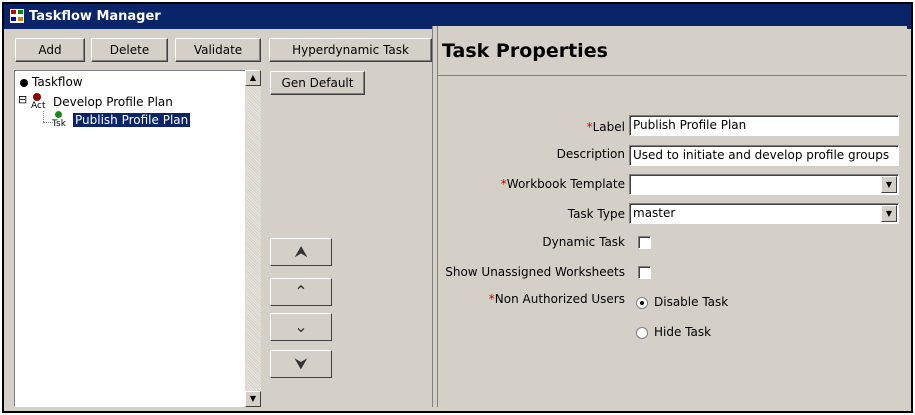 The height and width of the screenshot is (415, 915). Describe the element at coordinates (22, 99) in the screenshot. I see `collapse-toggle-icon: ⊟` at that location.